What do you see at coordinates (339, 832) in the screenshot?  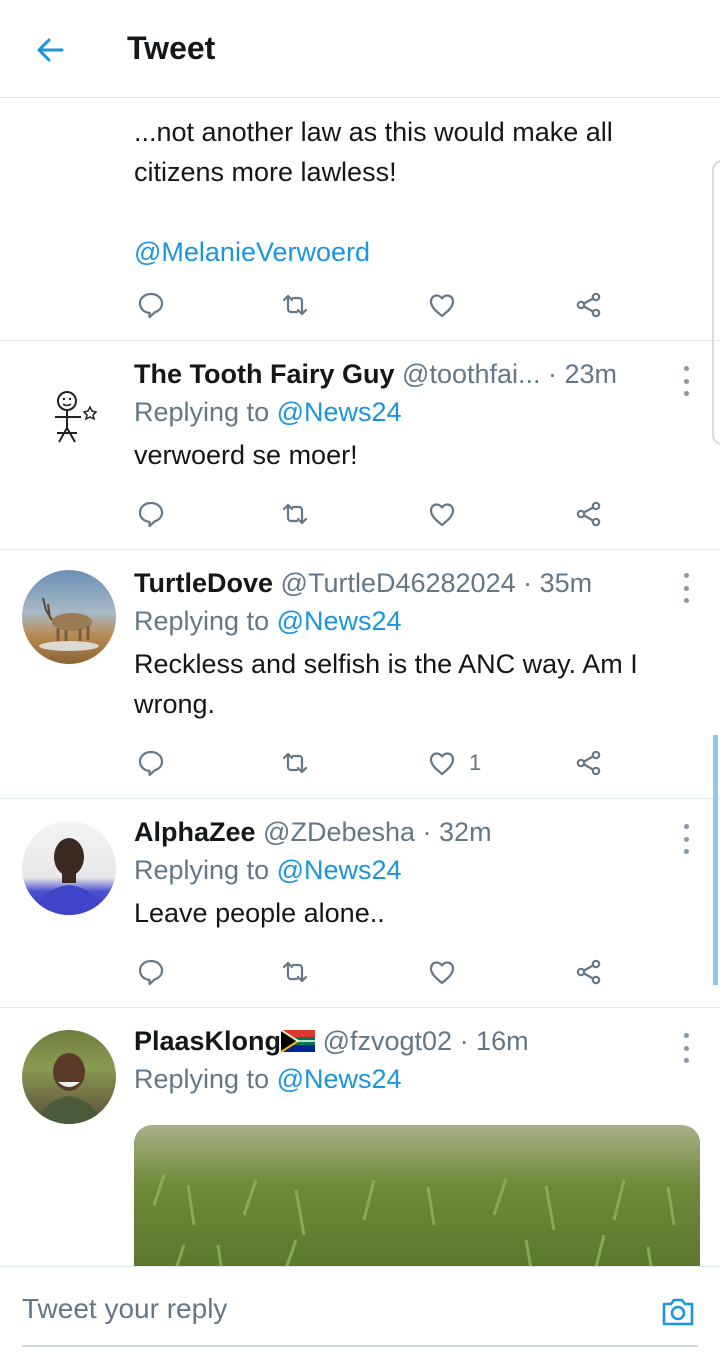 I see `user-handle: @ZDebesha` at bounding box center [339, 832].